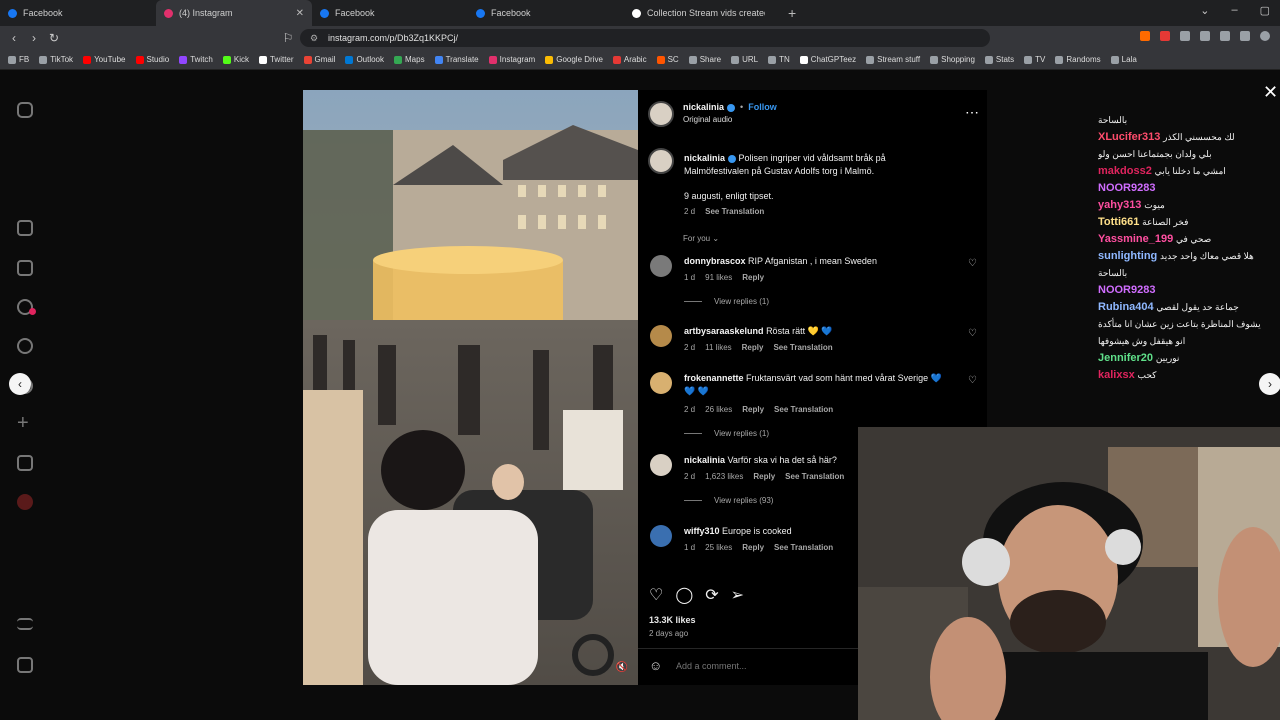 The image size is (1280, 720). What do you see at coordinates (25, 502) in the screenshot?
I see `profile-avatar` at bounding box center [25, 502].